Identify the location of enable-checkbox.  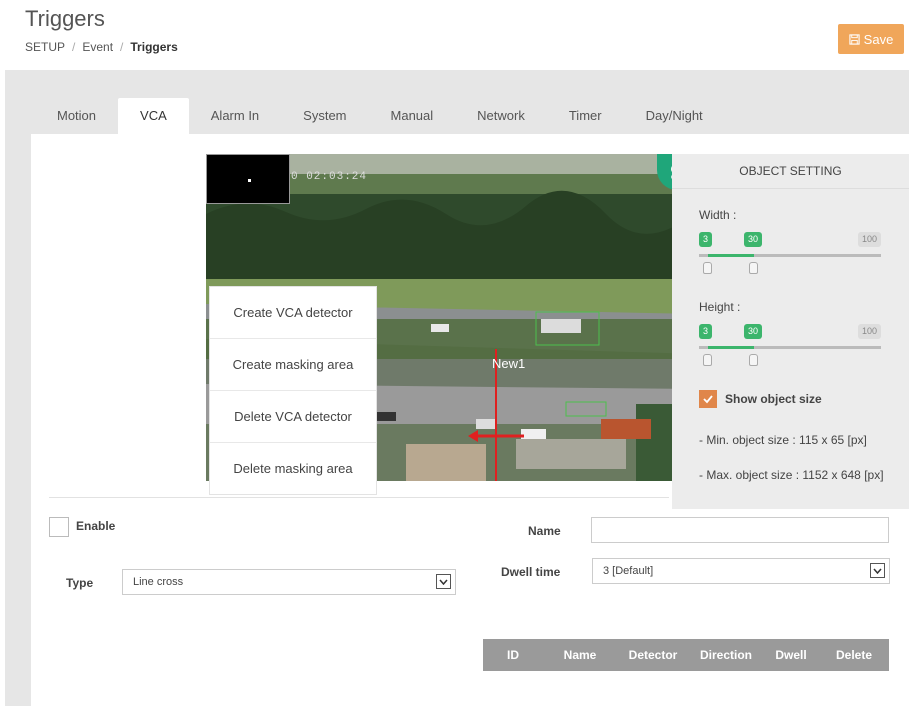
(59, 527).